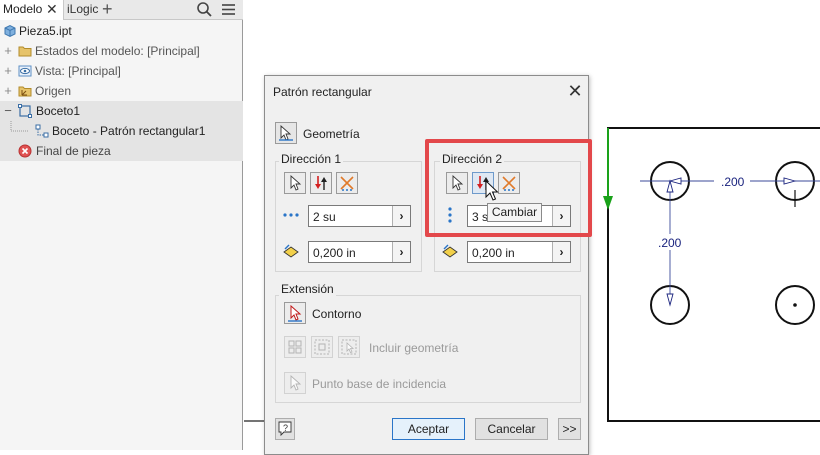 Image resolution: width=820 pixels, height=455 pixels. I want to click on direction2-spacing-field: 0,200 in ›, so click(519, 252).